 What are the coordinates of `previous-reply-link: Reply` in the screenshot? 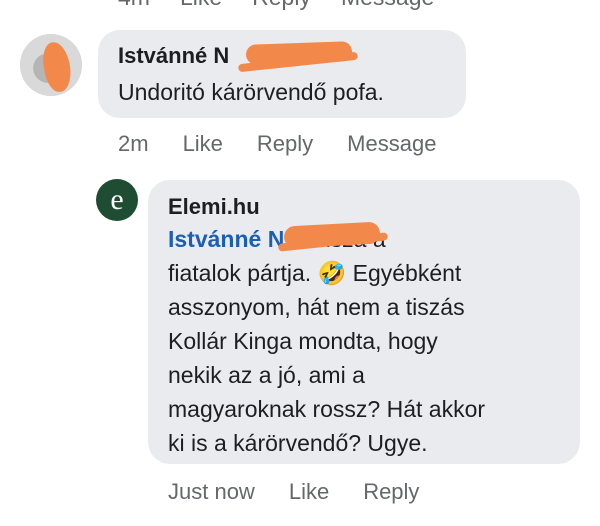 It's located at (281, 5).